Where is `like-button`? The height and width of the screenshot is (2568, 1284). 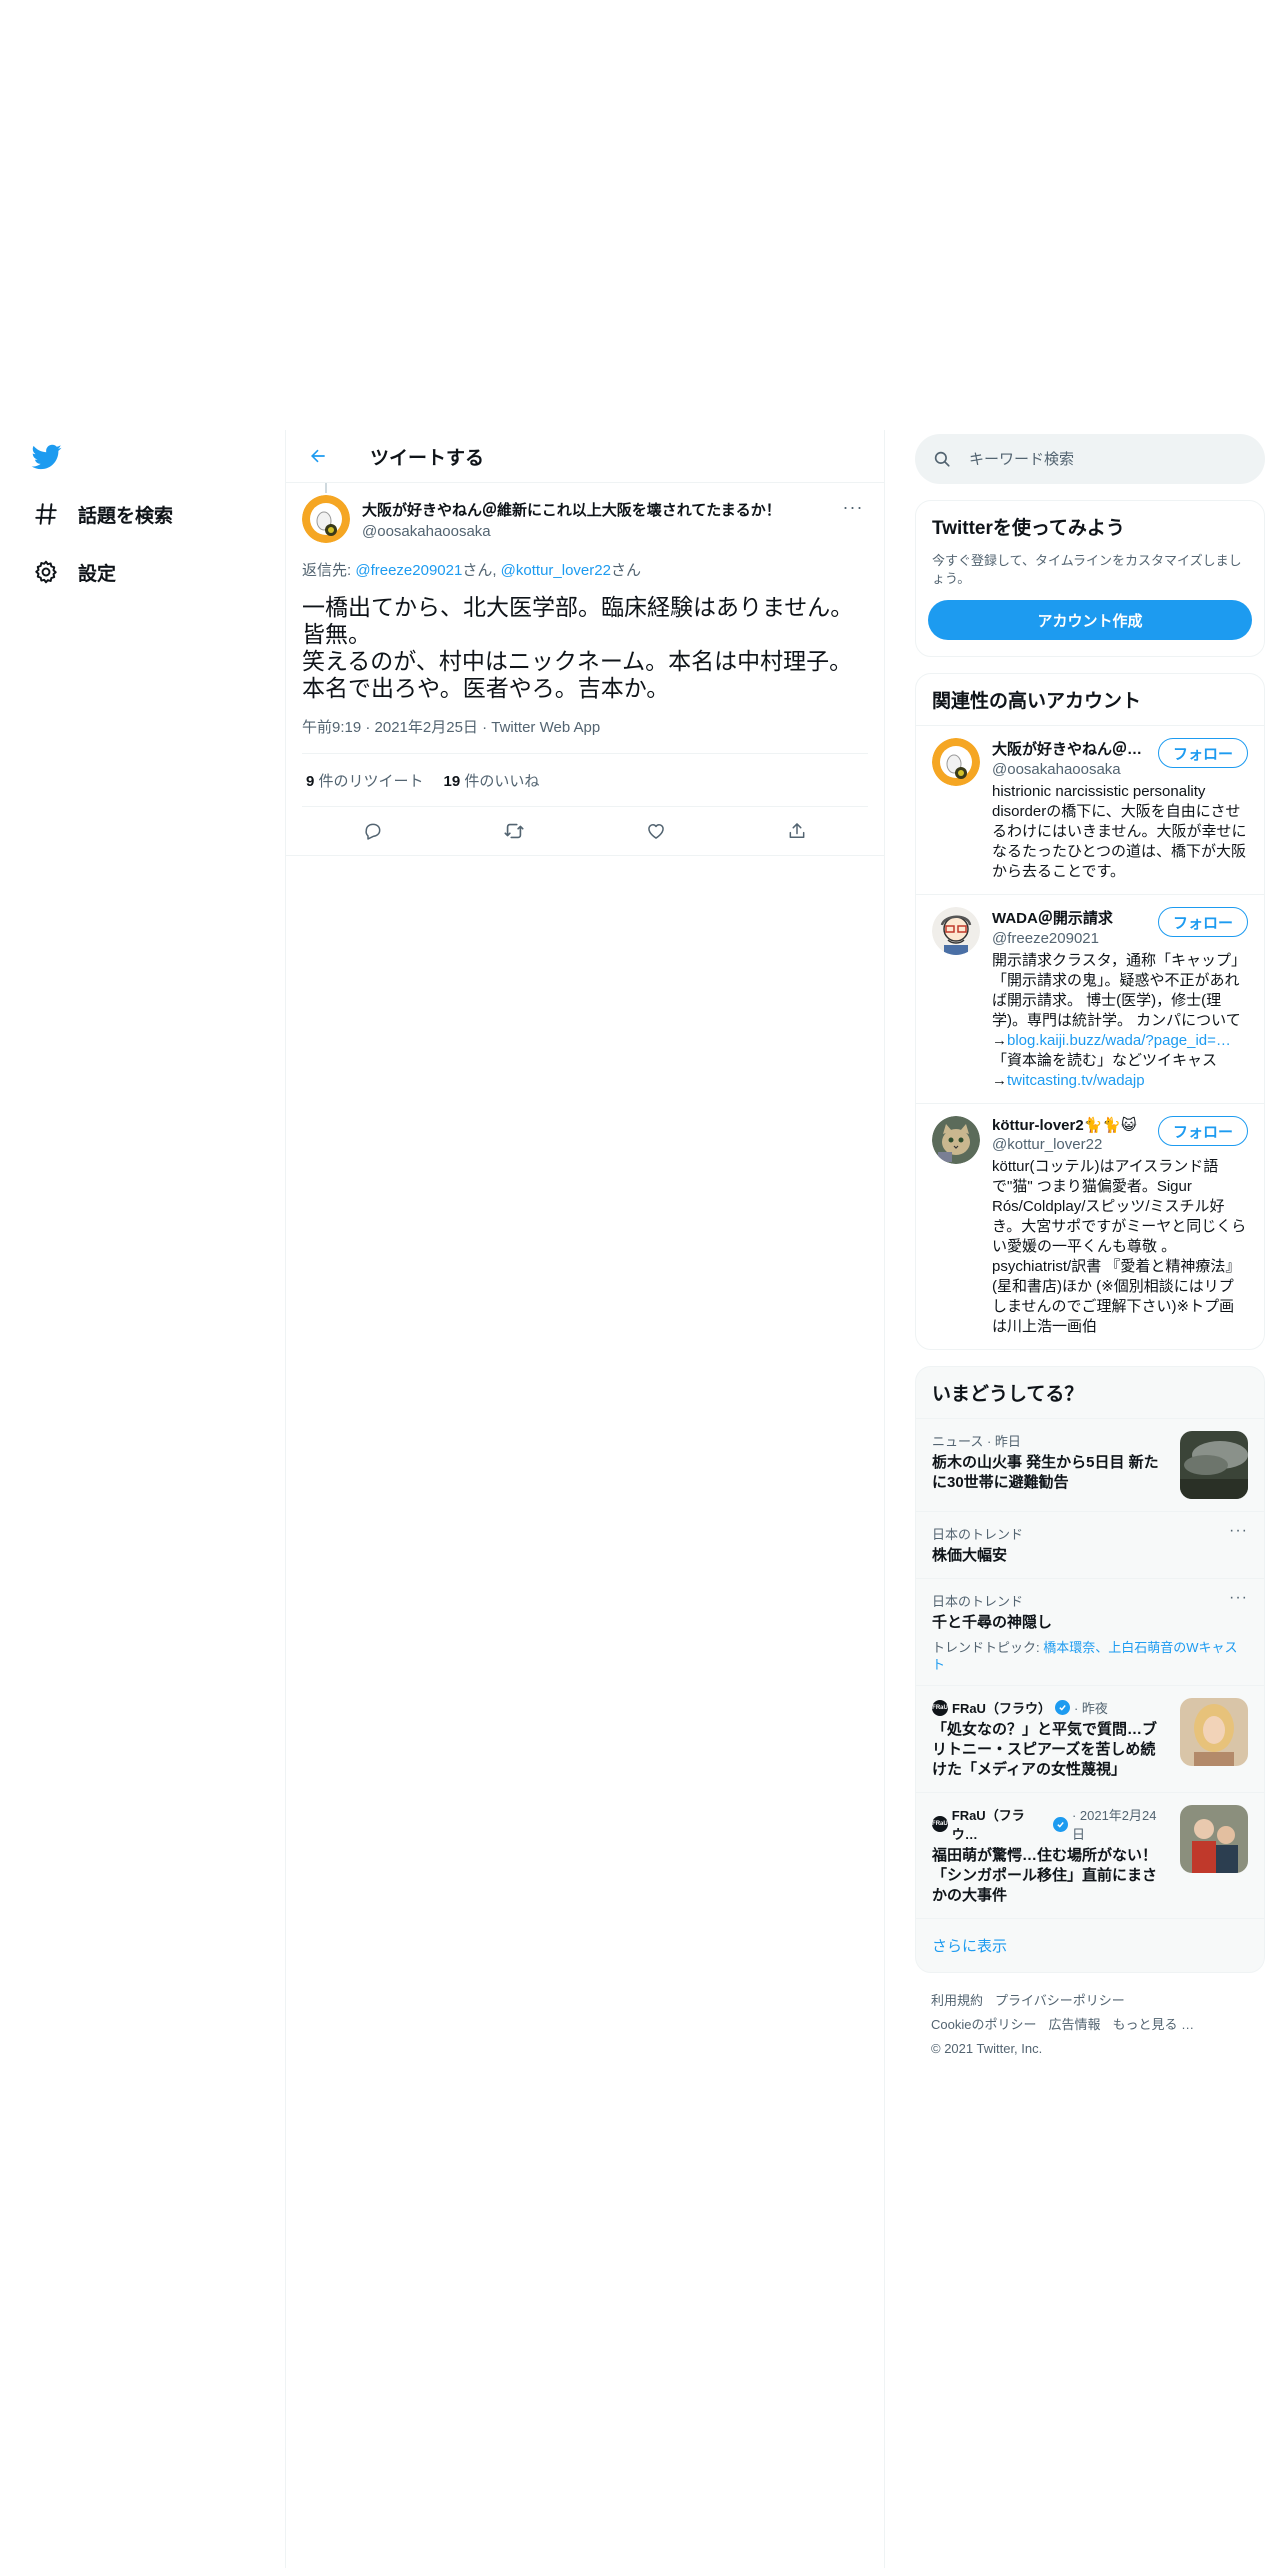 like-button is located at coordinates (656, 831).